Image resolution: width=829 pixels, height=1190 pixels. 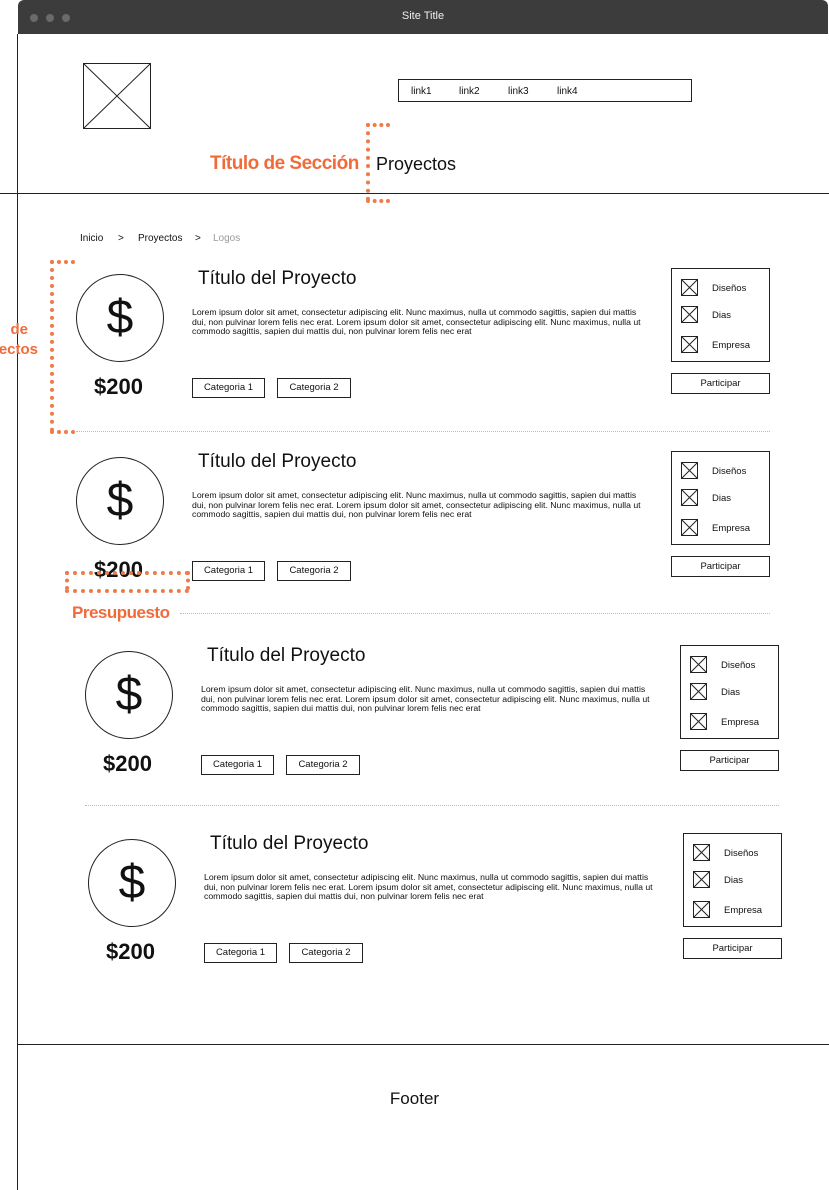 I want to click on projects-annotation-line2: ectos, so click(x=19, y=349).